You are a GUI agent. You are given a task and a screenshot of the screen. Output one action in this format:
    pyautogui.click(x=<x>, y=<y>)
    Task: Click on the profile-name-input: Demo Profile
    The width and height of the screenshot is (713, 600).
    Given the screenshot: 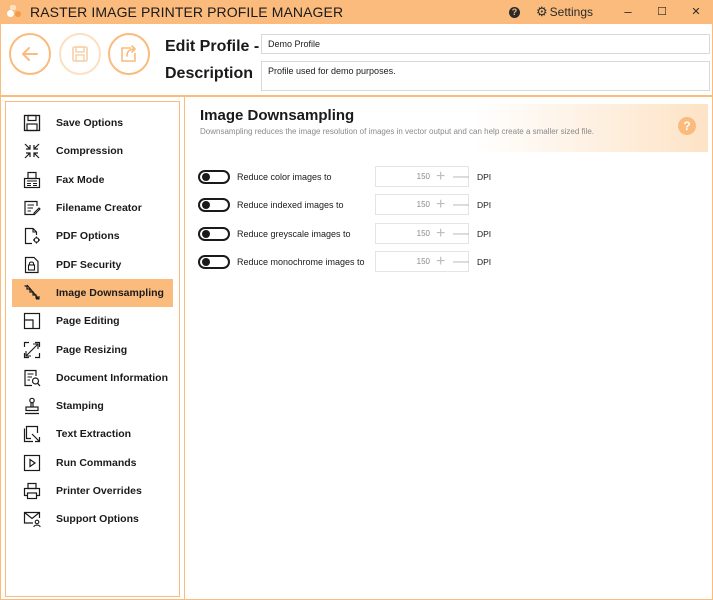 What is the action you would take?
    pyautogui.click(x=485, y=44)
    